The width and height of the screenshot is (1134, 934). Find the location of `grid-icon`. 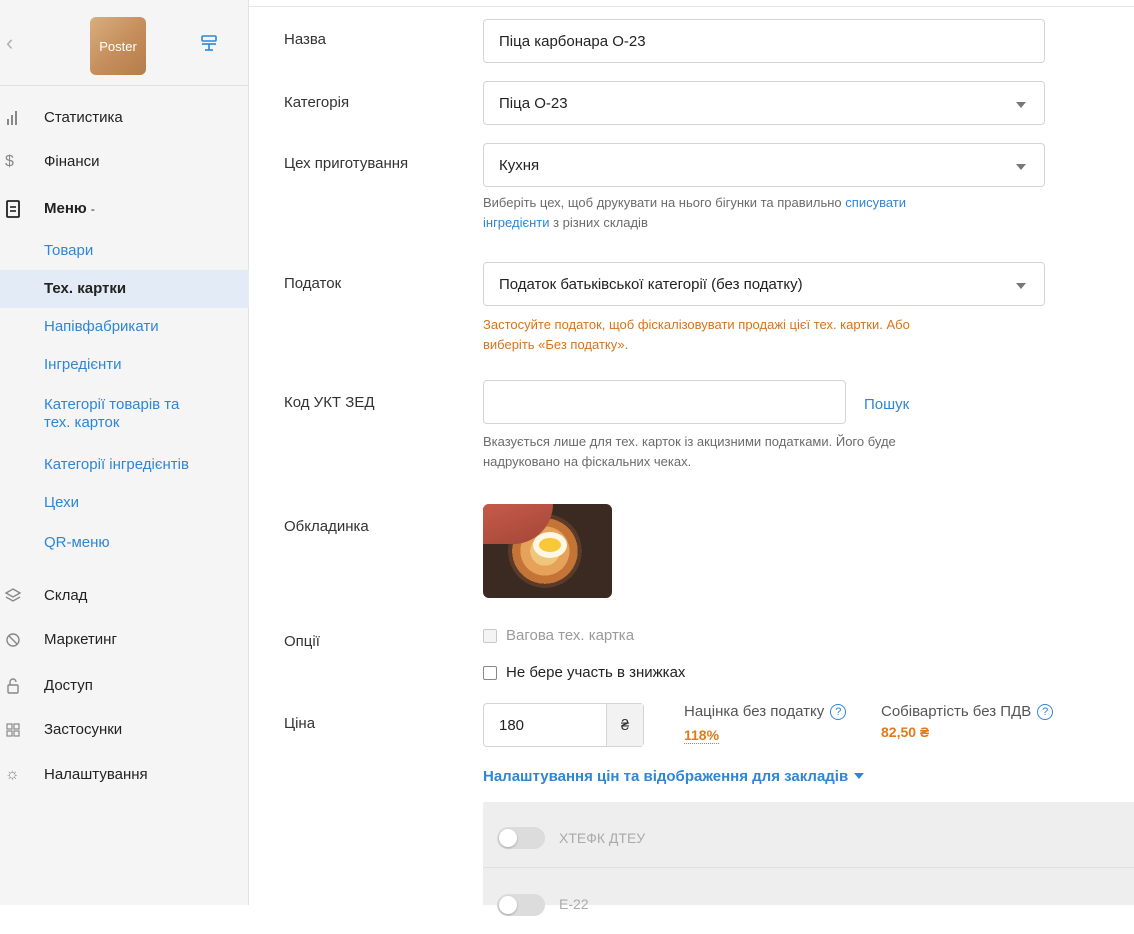

grid-icon is located at coordinates (13, 730).